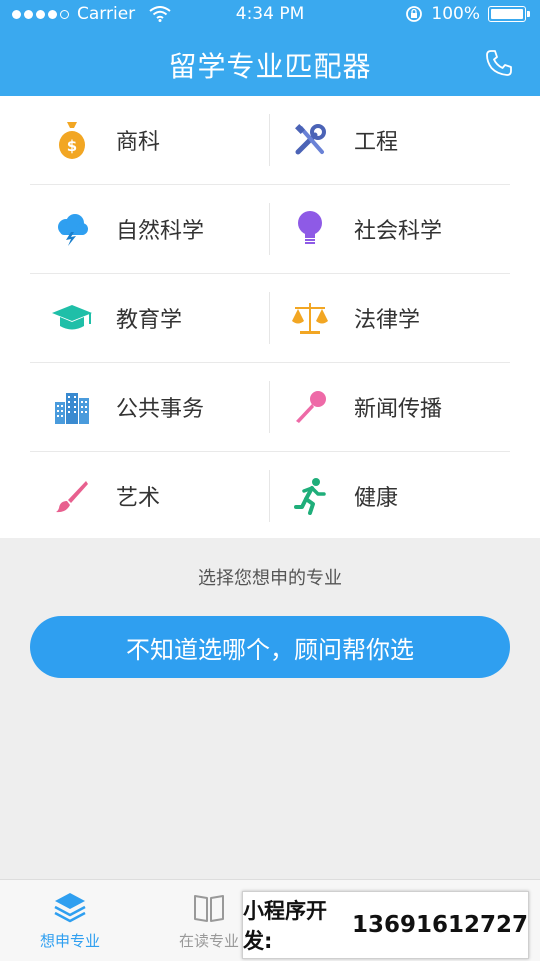  I want to click on graduation-cap-icon, so click(72, 318).